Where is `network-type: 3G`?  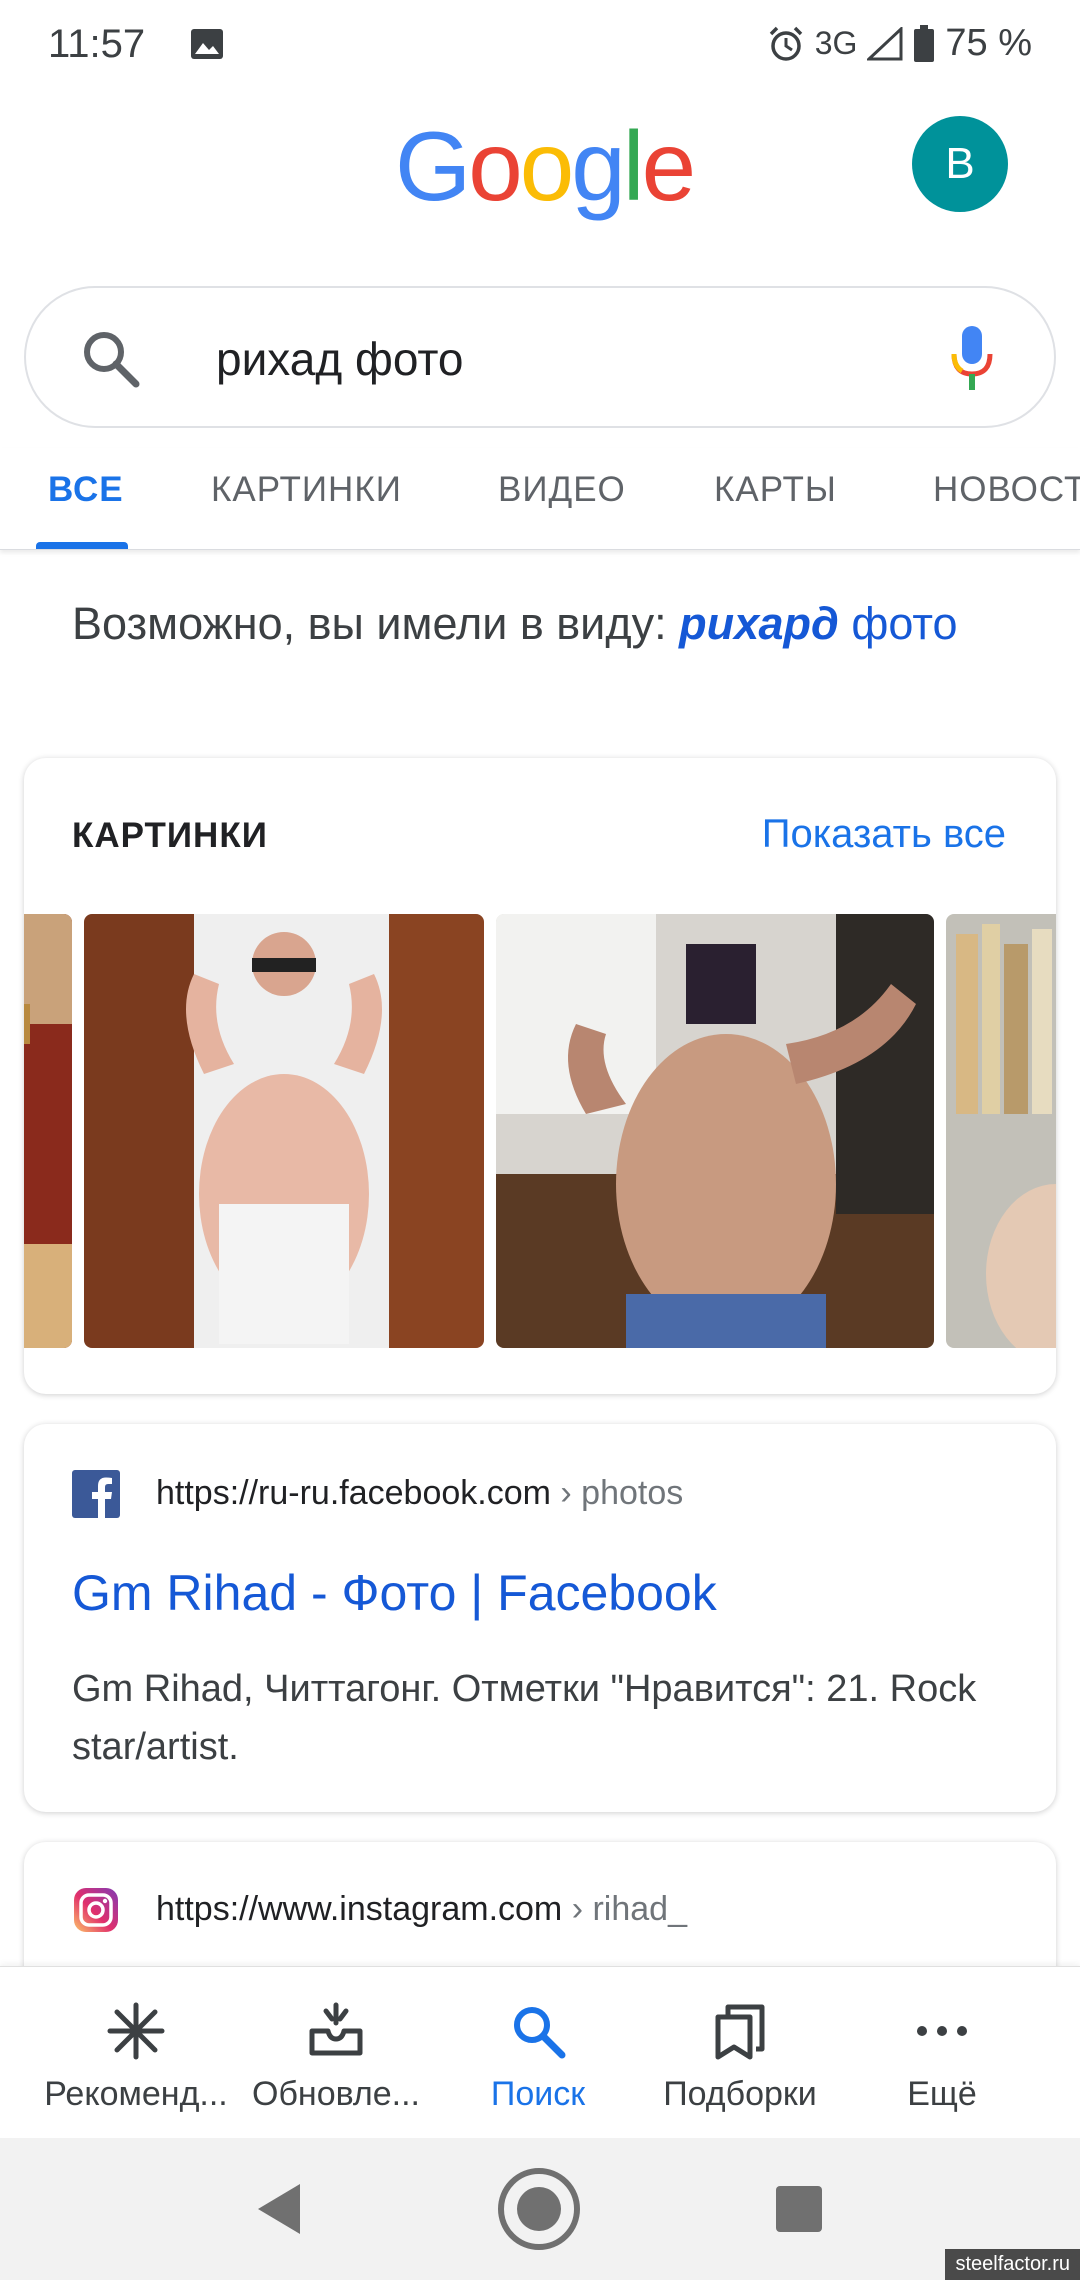
network-type: 3G is located at coordinates (836, 43).